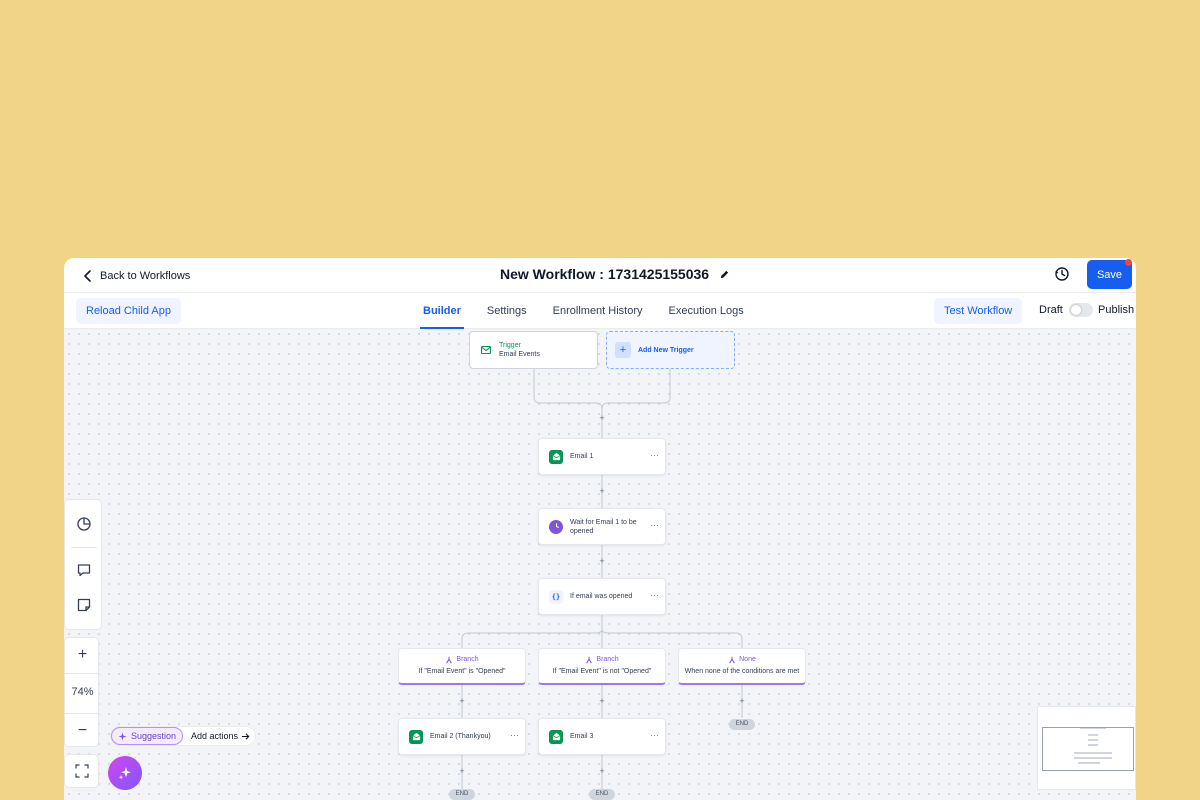 The width and height of the screenshot is (1200, 800). Describe the element at coordinates (724, 274) in the screenshot. I see `pencil-icon` at that location.